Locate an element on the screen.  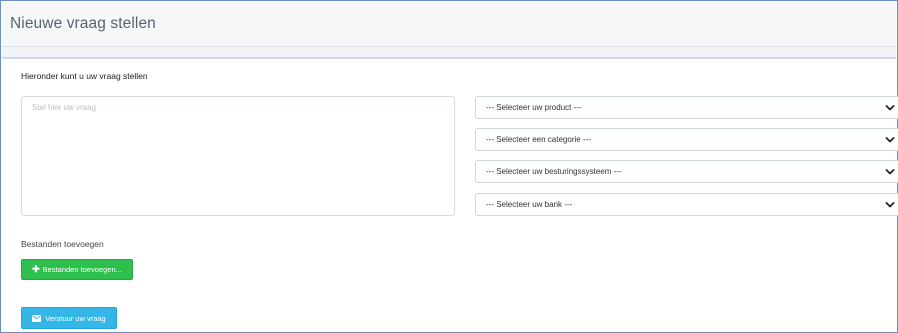
category-select-label: --- Selecteer een categorie --- is located at coordinates (538, 139).